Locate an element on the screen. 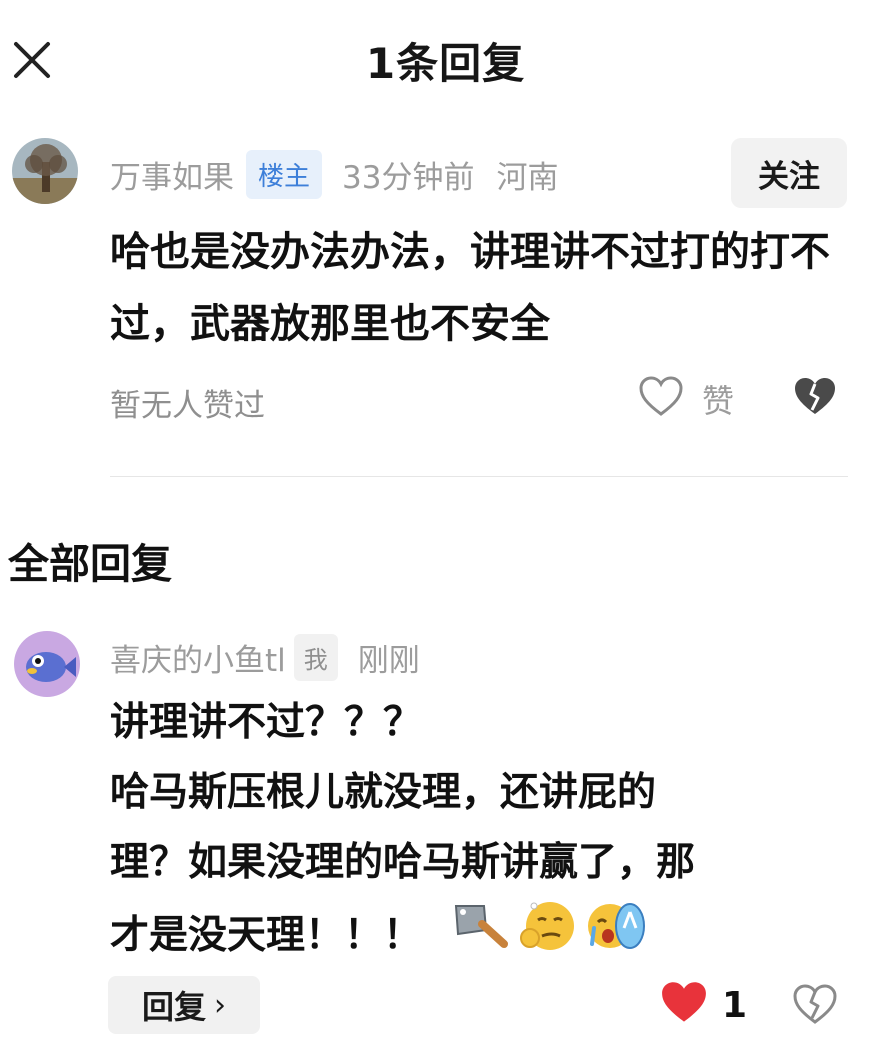 The width and height of the screenshot is (891, 1053). me-badge: 我 is located at coordinates (315, 657).